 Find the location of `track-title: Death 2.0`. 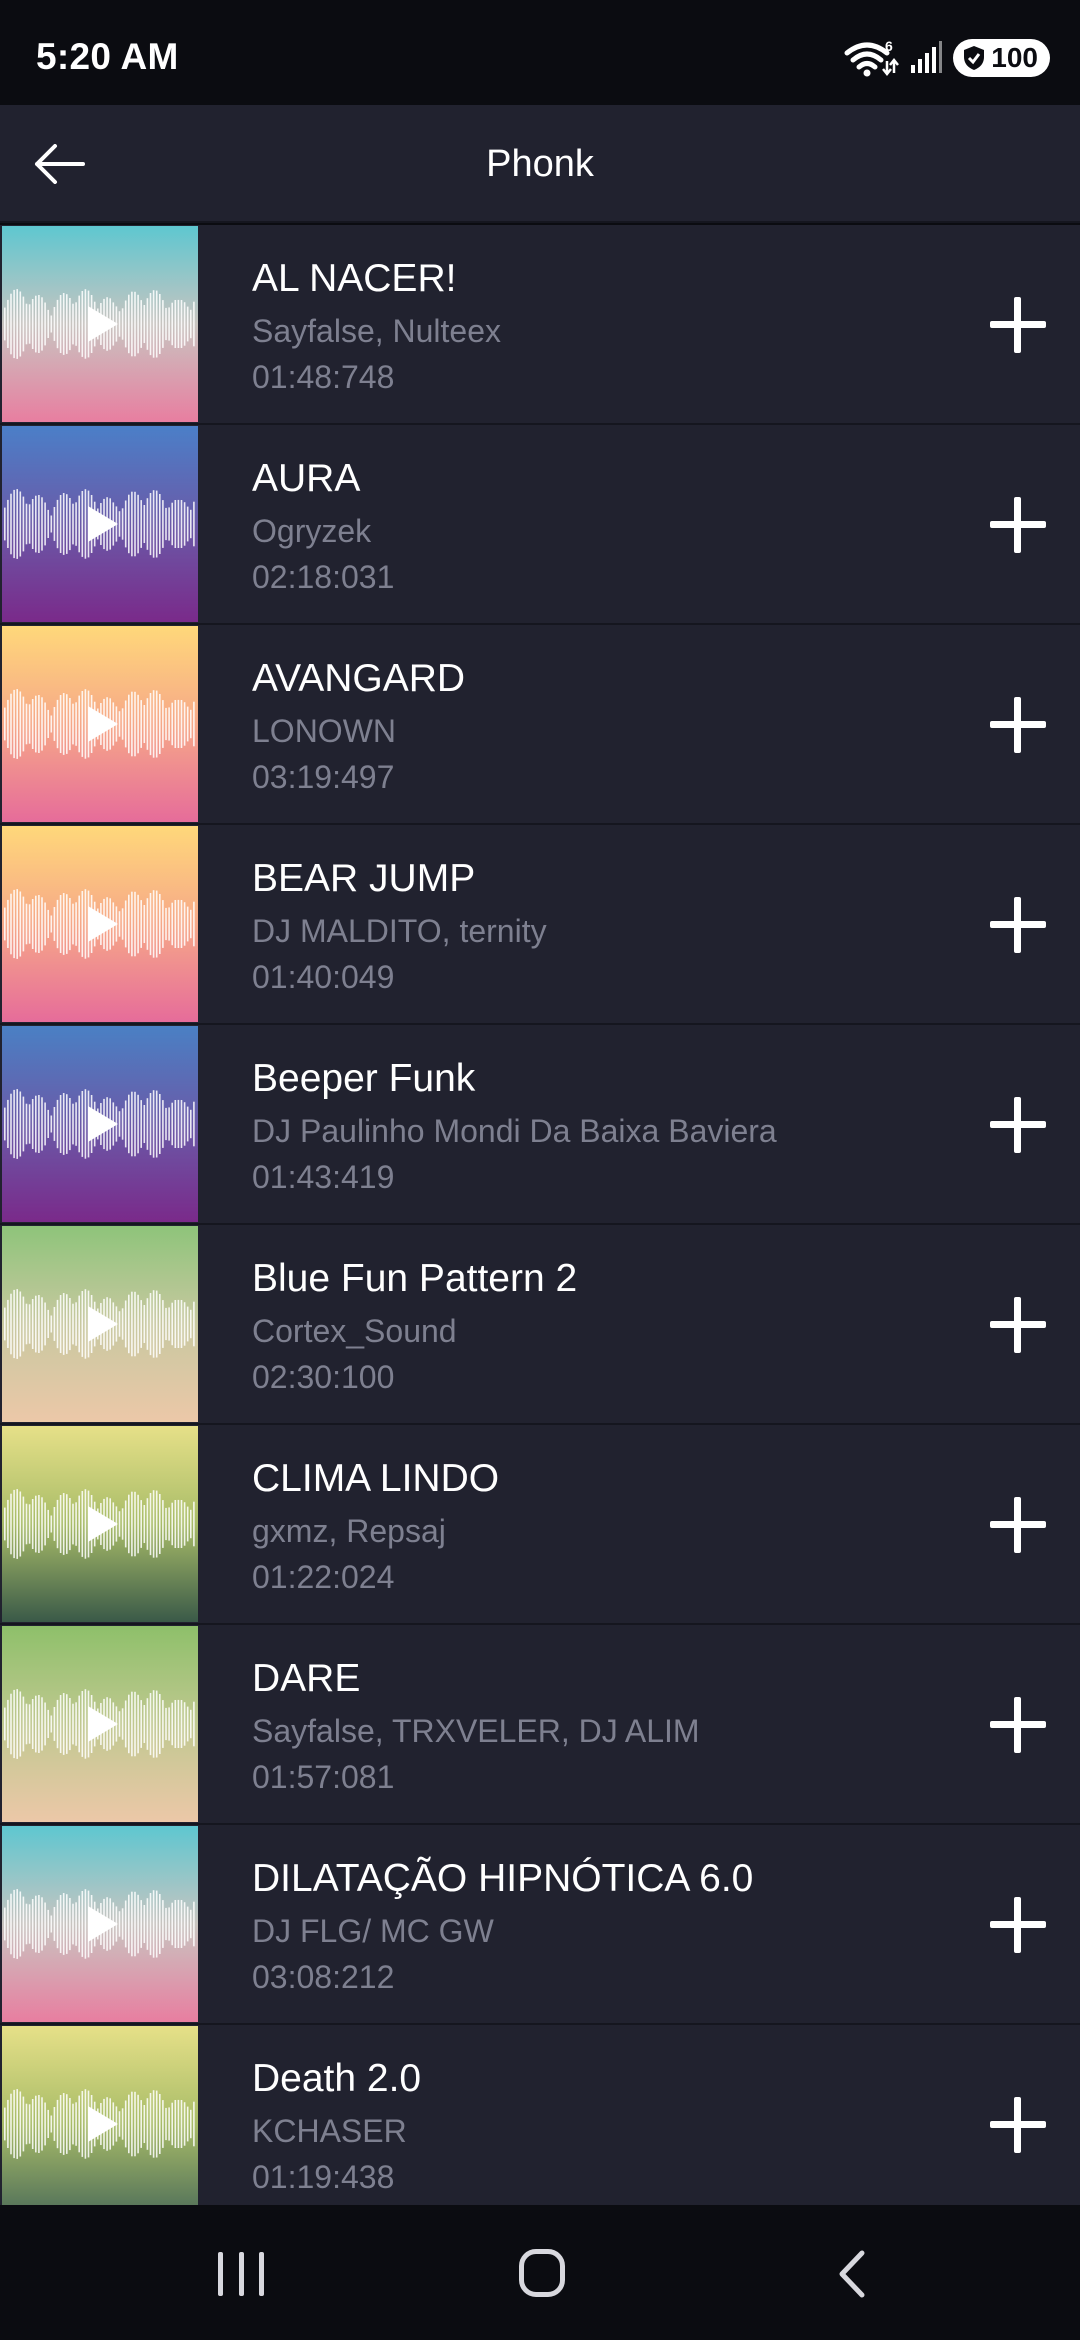

track-title: Death 2.0 is located at coordinates (337, 2078).